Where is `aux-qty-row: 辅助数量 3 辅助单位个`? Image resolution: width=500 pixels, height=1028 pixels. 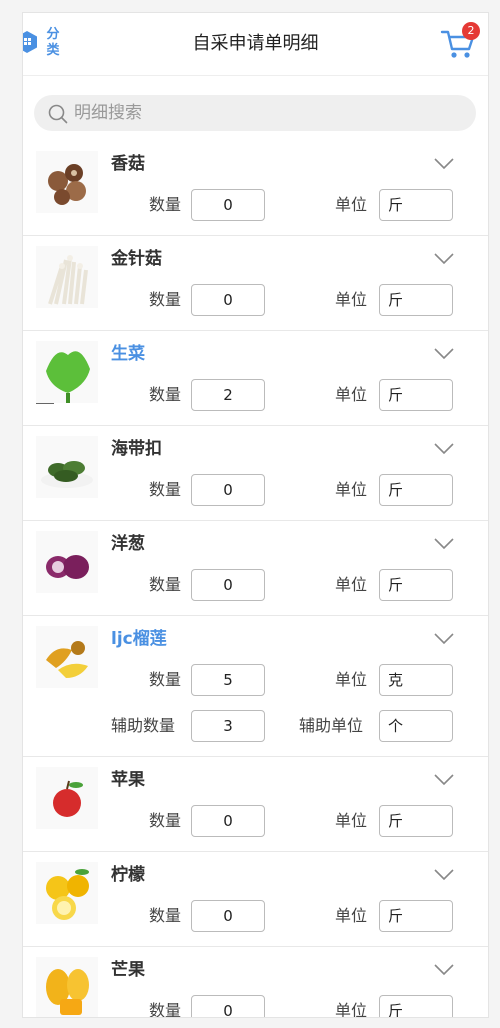 aux-qty-row: 辅助数量 3 辅助单位个 is located at coordinates (255, 726).